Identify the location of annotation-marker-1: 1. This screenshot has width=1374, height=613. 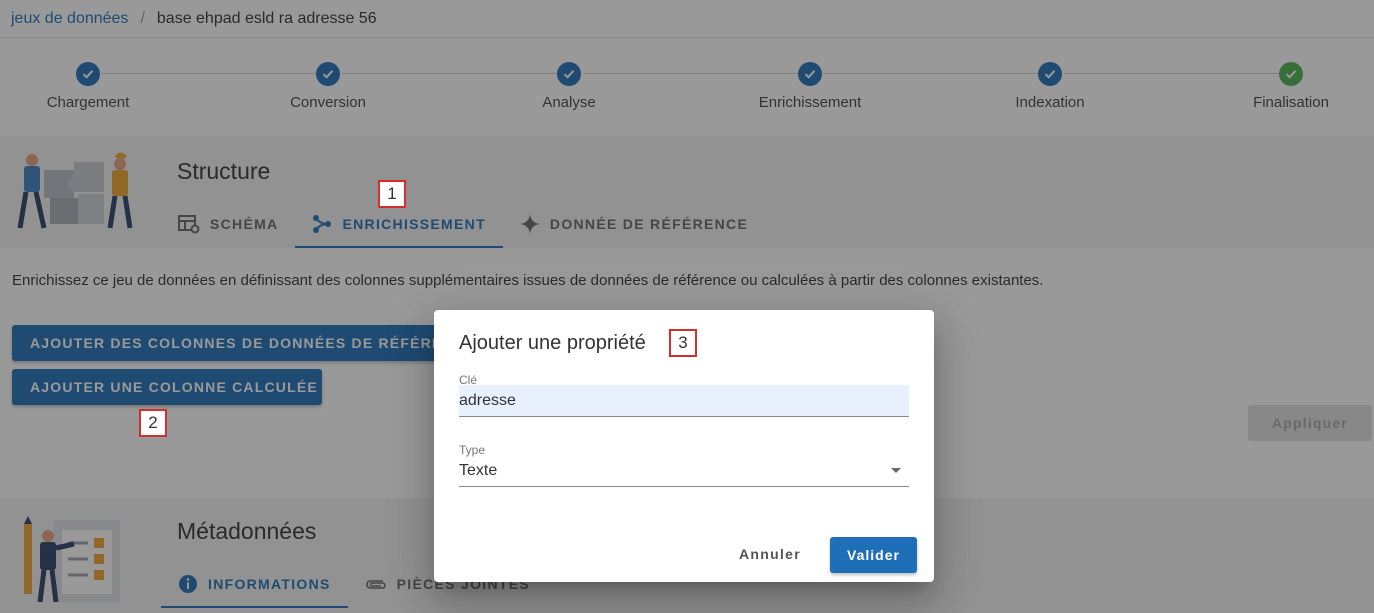
(392, 194).